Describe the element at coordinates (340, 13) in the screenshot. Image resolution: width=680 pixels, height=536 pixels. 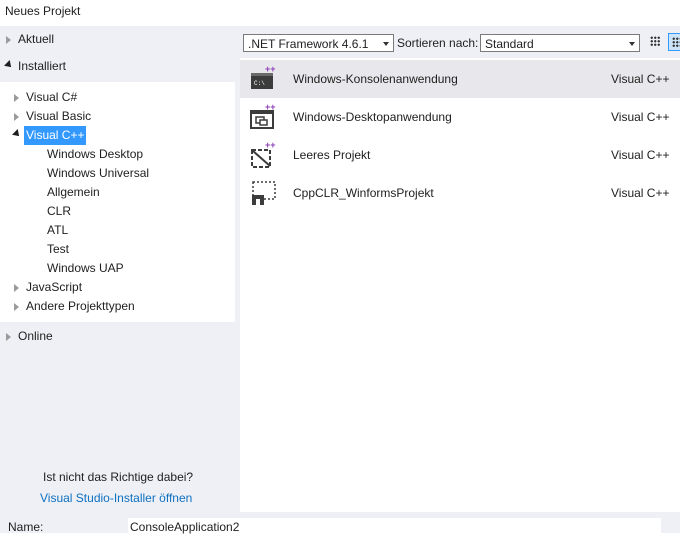
I see `title-bar: Neues Projekt` at that location.